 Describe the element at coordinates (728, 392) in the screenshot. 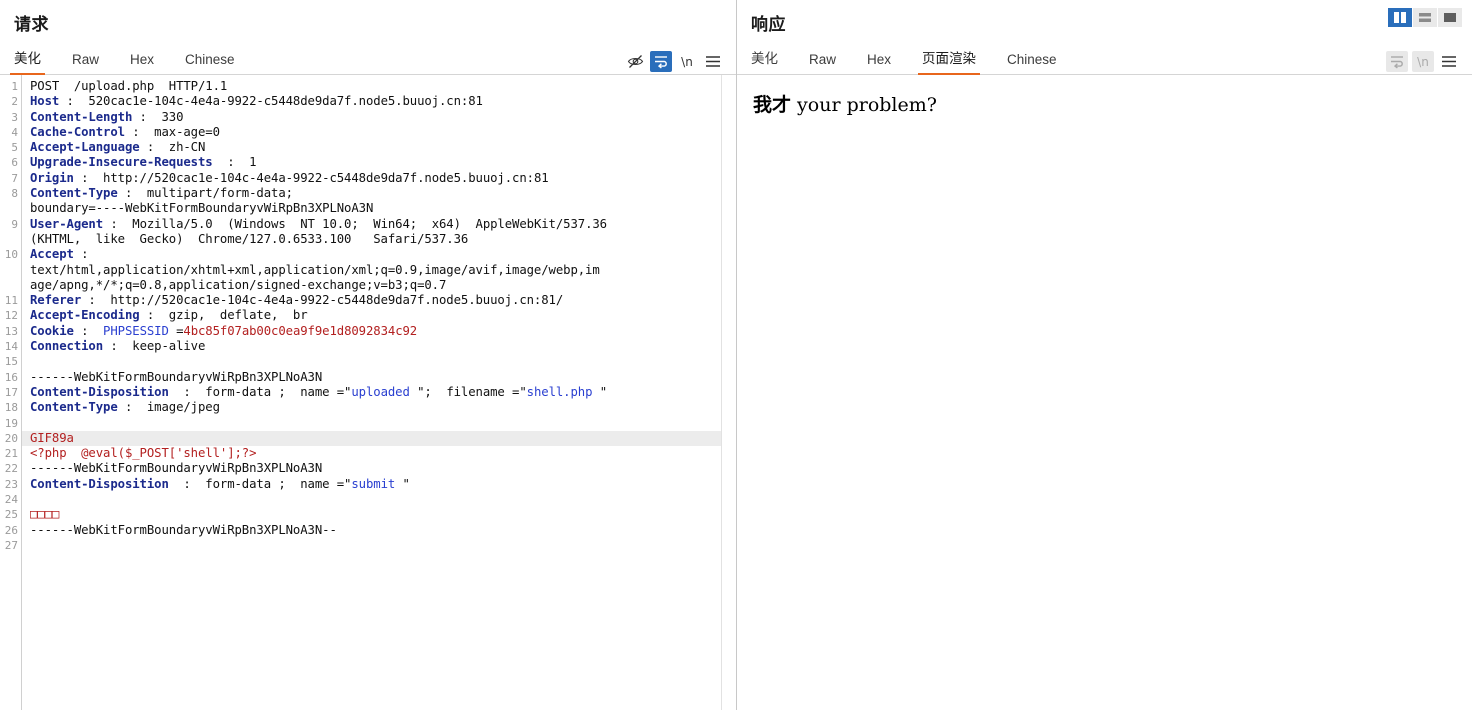

I see `request-vertical-scrollbar` at that location.